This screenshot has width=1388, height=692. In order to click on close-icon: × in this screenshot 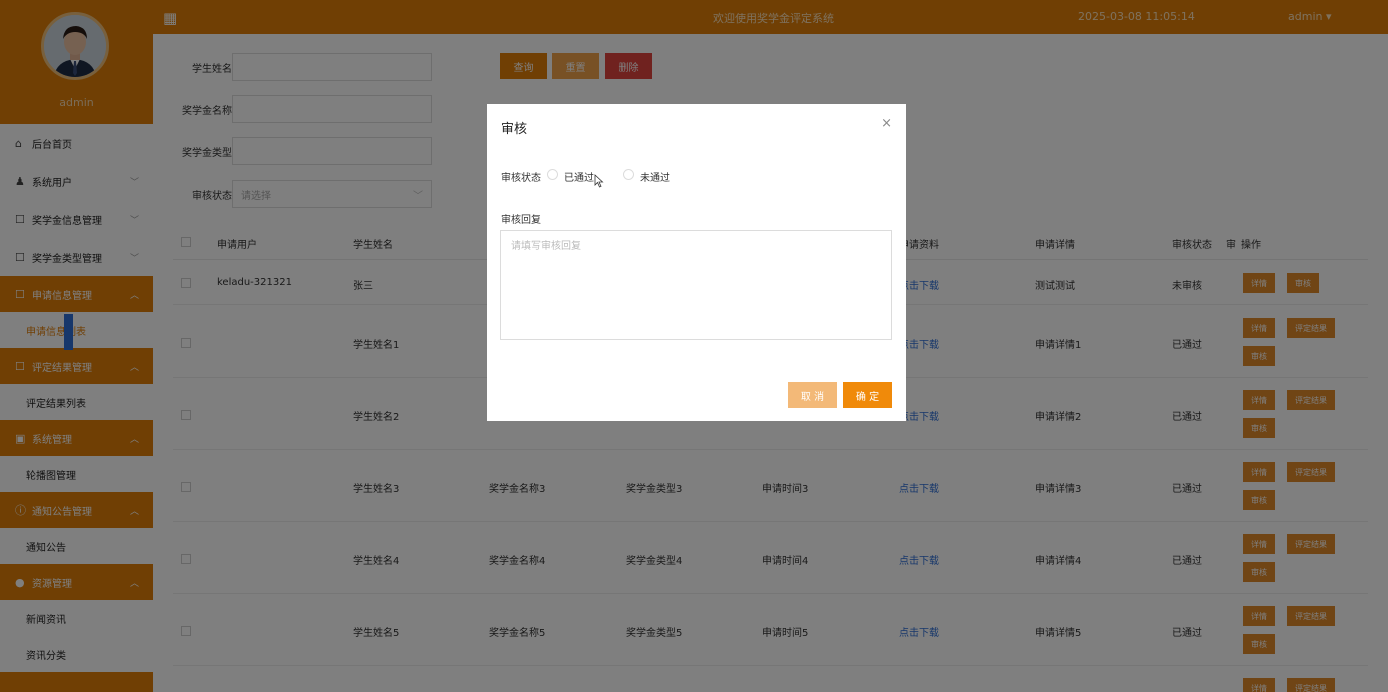, I will do `click(886, 123)`.